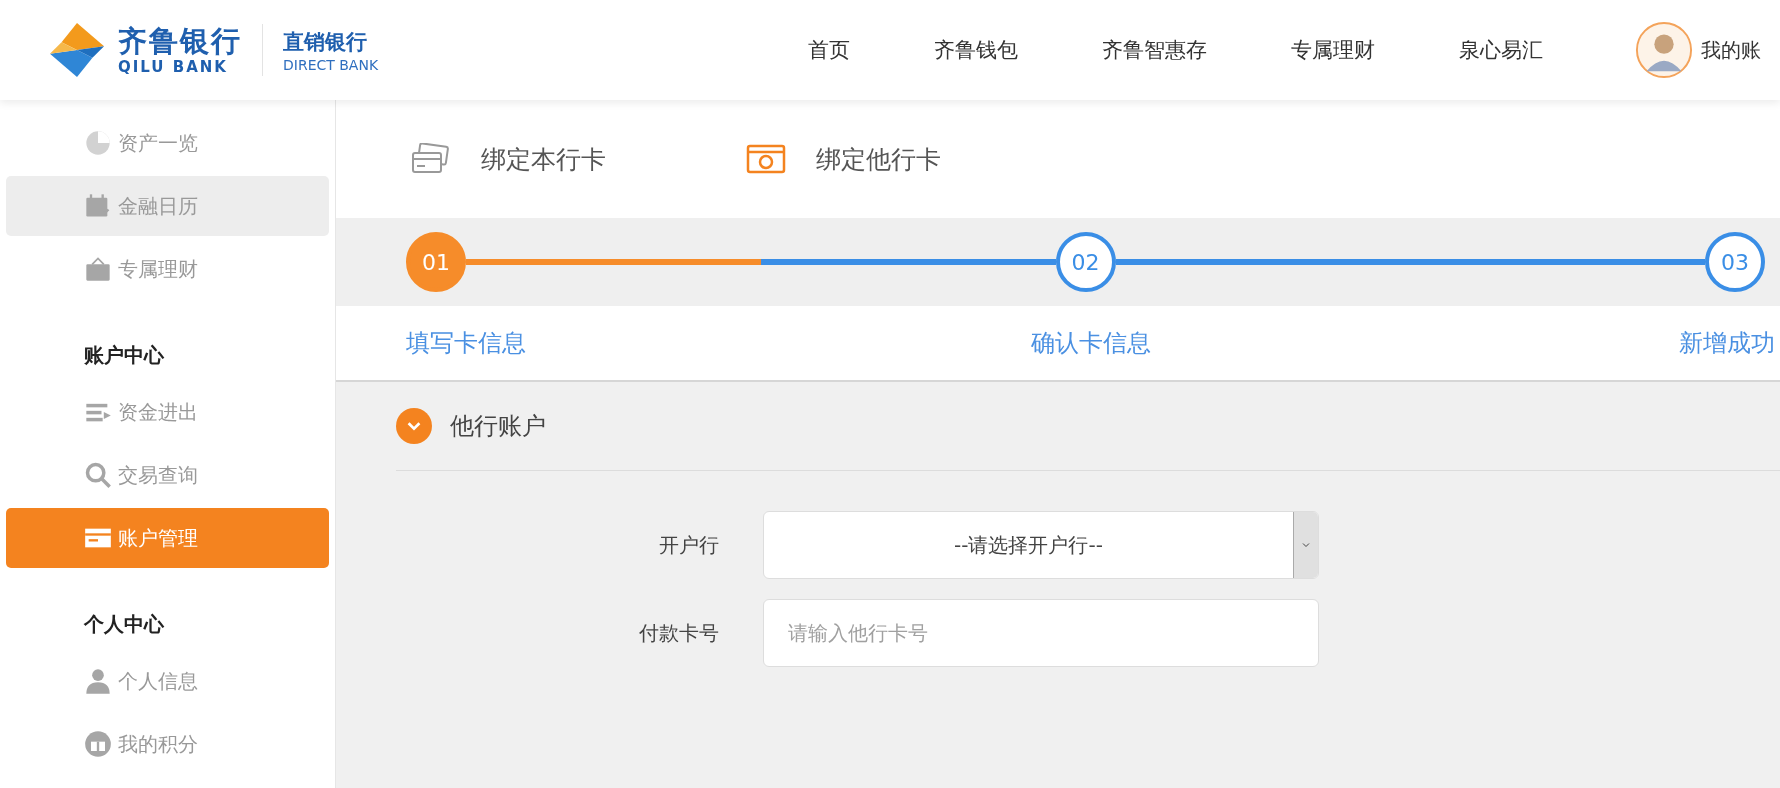 The width and height of the screenshot is (1780, 788). I want to click on direct-bank-latin: DIRECT BANK, so click(331, 65).